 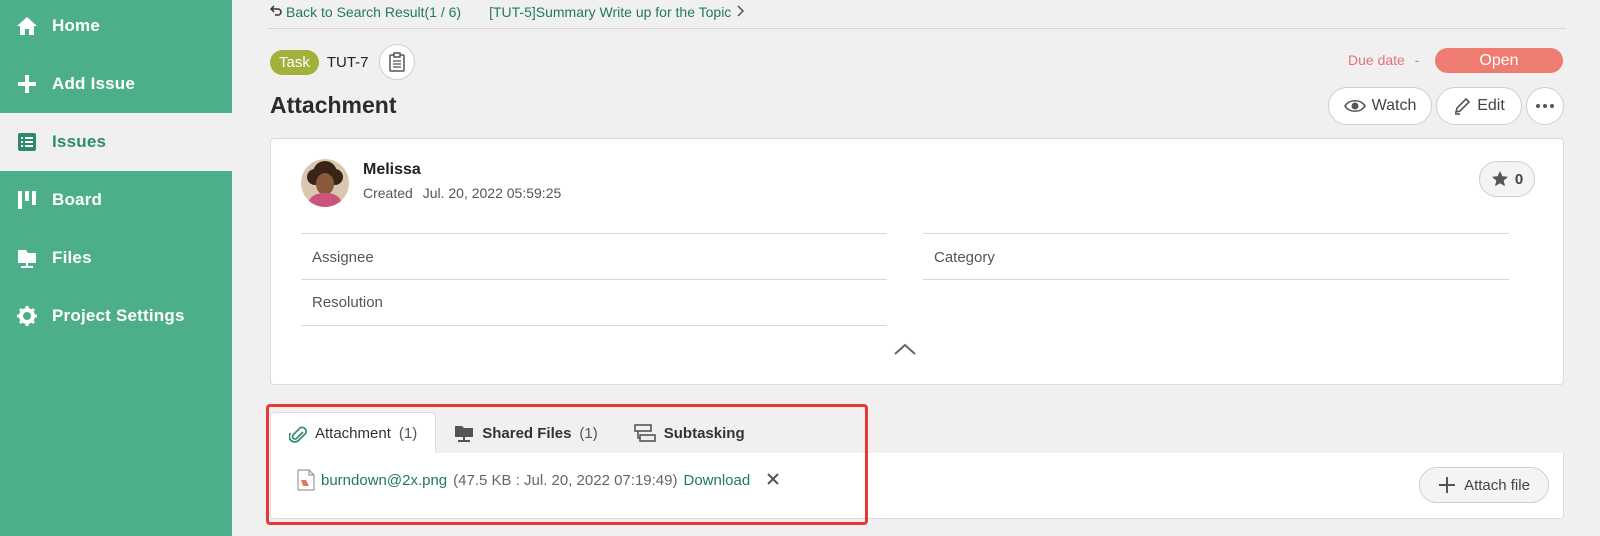 I want to click on back-to-search-link: Back to Search Result(1 / 6), so click(x=373, y=12).